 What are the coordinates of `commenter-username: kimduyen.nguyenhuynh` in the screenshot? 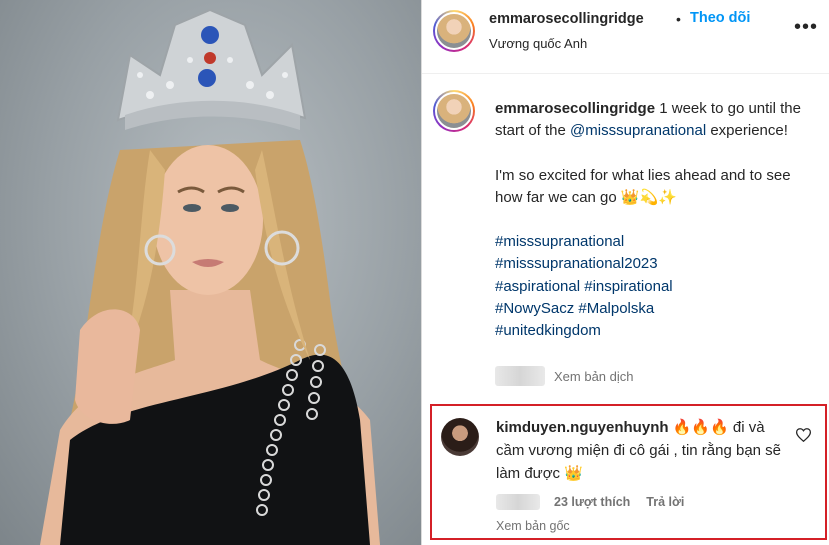 It's located at (582, 427).